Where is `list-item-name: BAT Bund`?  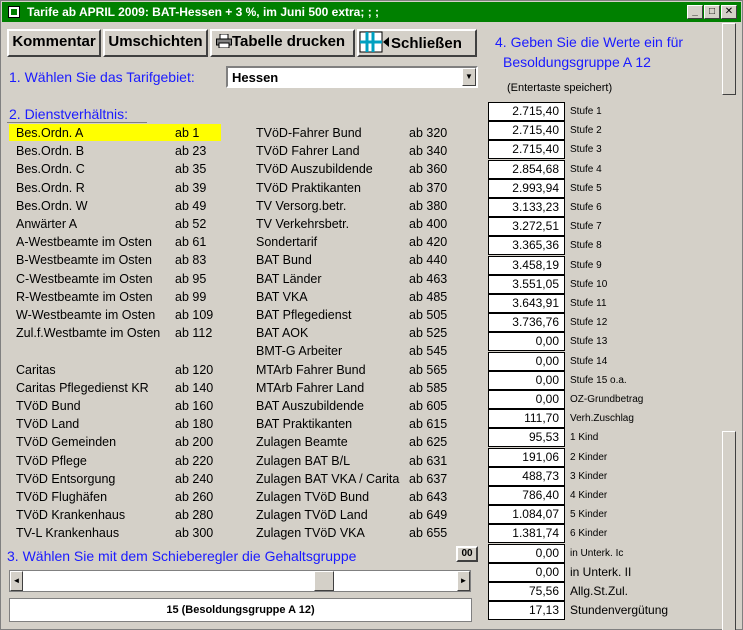
list-item-name: BAT Bund is located at coordinates (284, 260).